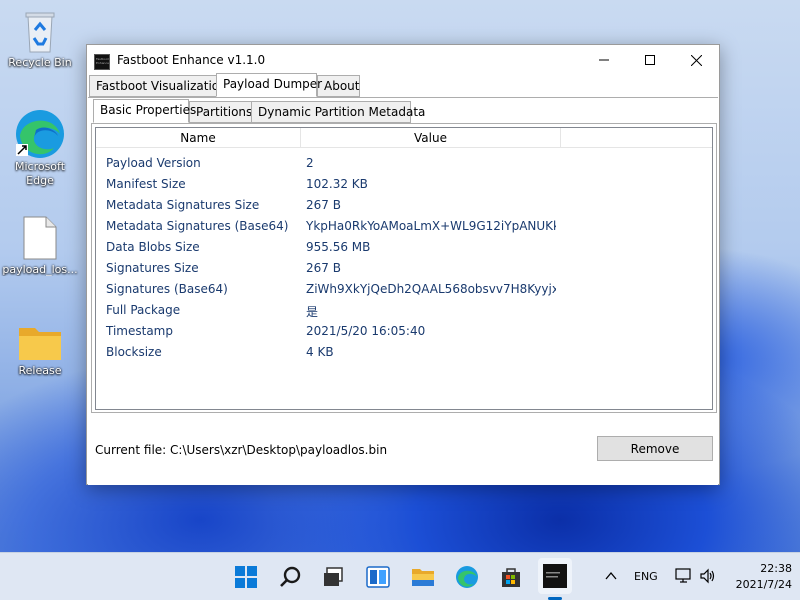 The height and width of the screenshot is (600, 800). I want to click on property-name: Metadata Signatures Size, so click(183, 205).